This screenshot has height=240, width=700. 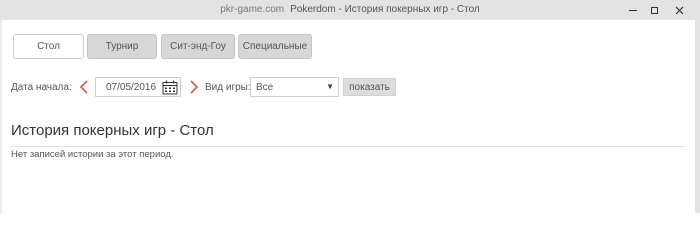 I want to click on close-button, so click(x=679, y=10).